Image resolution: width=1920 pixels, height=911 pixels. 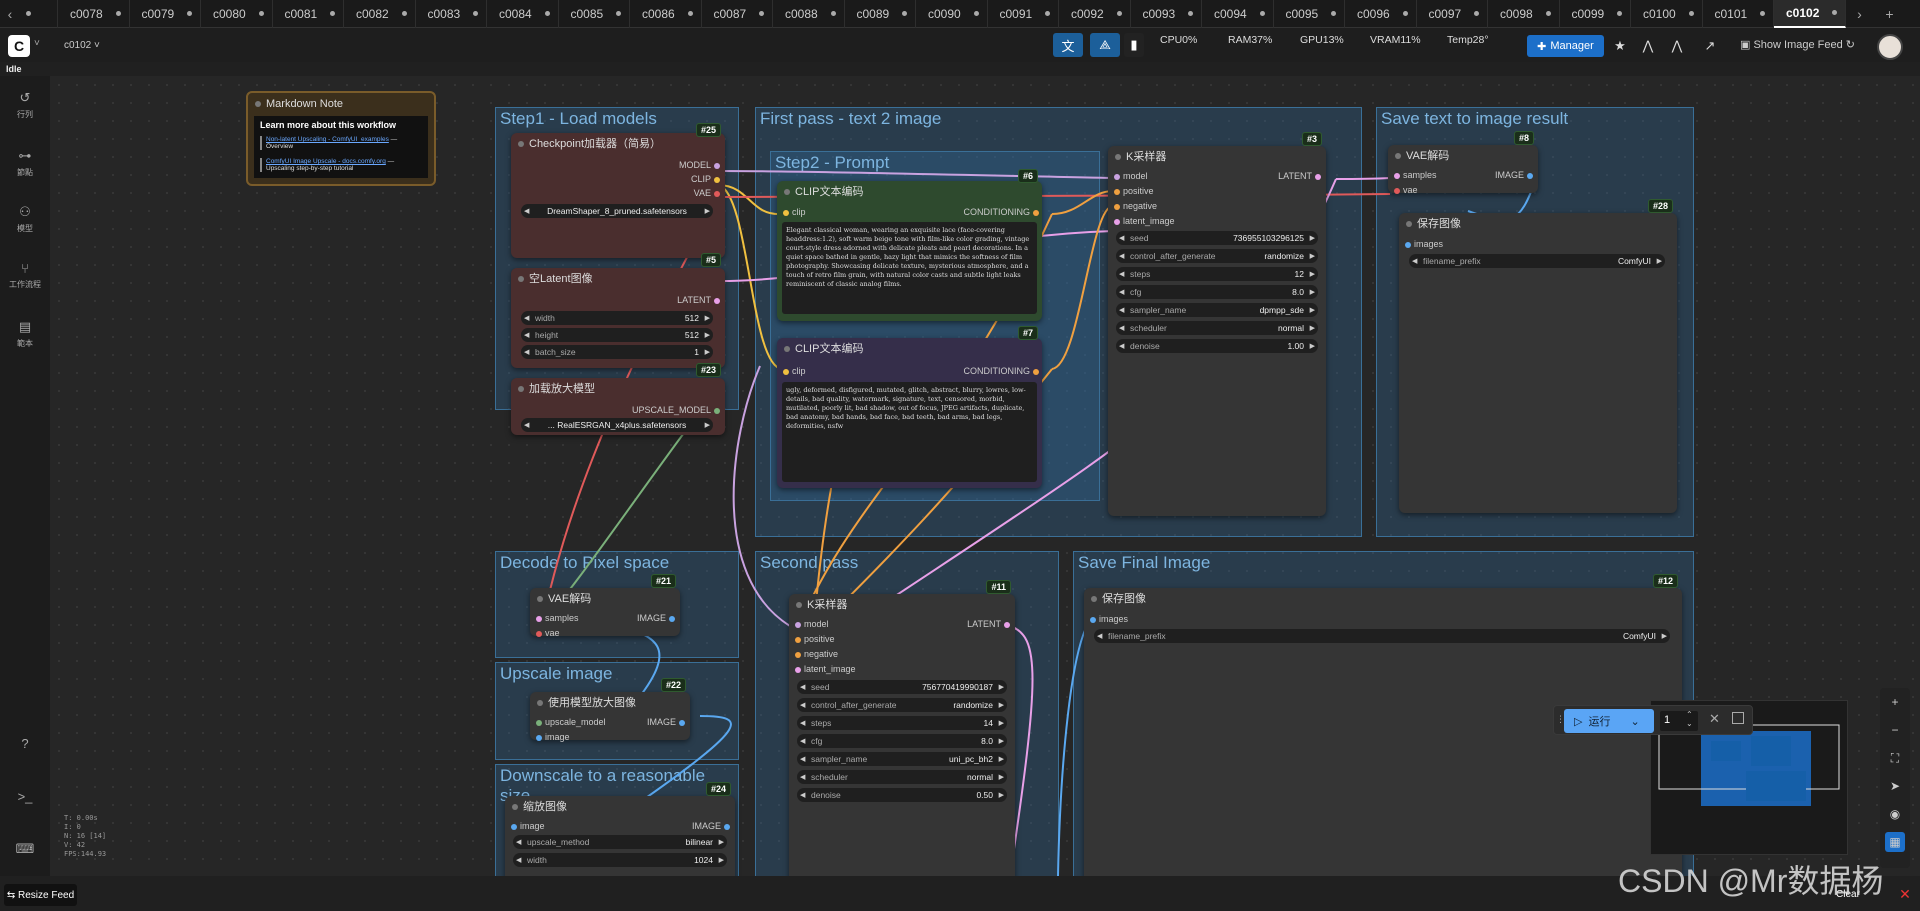 What do you see at coordinates (1797, 44) in the screenshot?
I see `show-image-feed-button: ▣ Show Image Feed ↻` at bounding box center [1797, 44].